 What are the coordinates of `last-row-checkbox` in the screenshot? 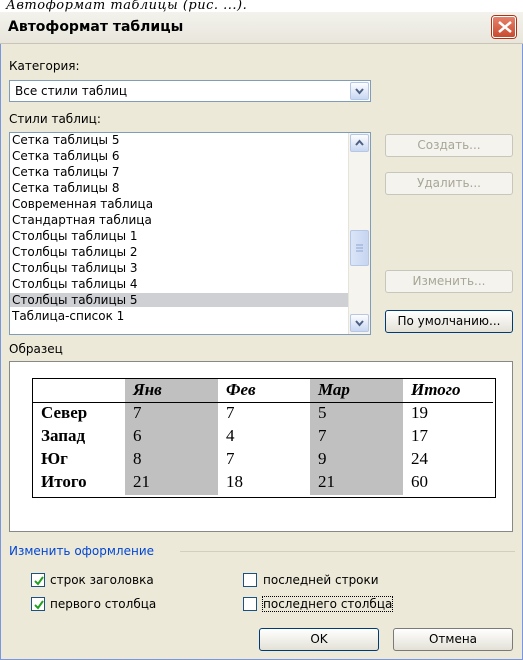 It's located at (250, 580).